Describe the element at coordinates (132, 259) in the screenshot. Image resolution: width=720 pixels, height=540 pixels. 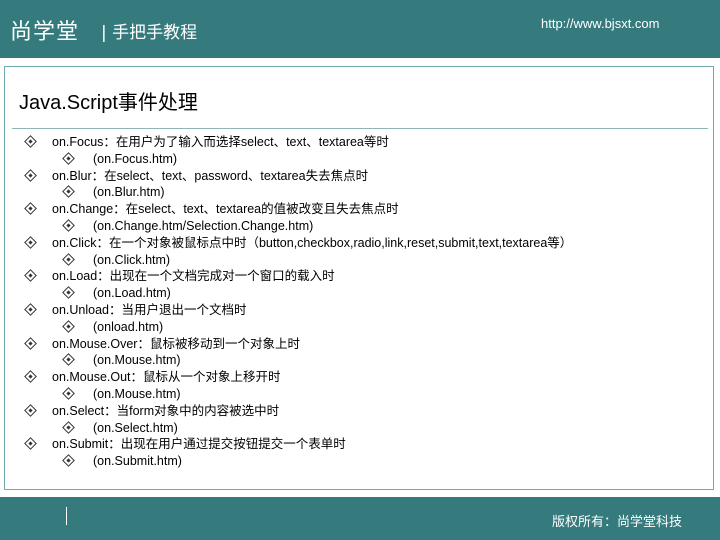
I see `item-text: (on.Click.htm)` at that location.